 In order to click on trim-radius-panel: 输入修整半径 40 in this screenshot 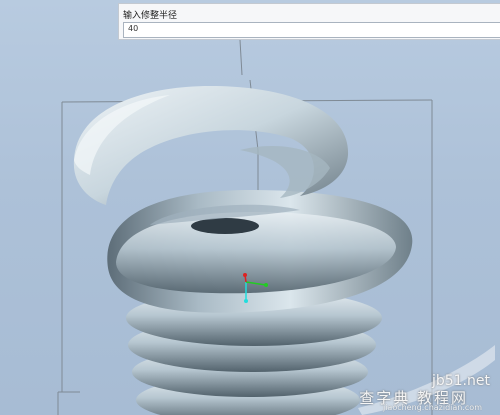, I will do `click(309, 21)`.